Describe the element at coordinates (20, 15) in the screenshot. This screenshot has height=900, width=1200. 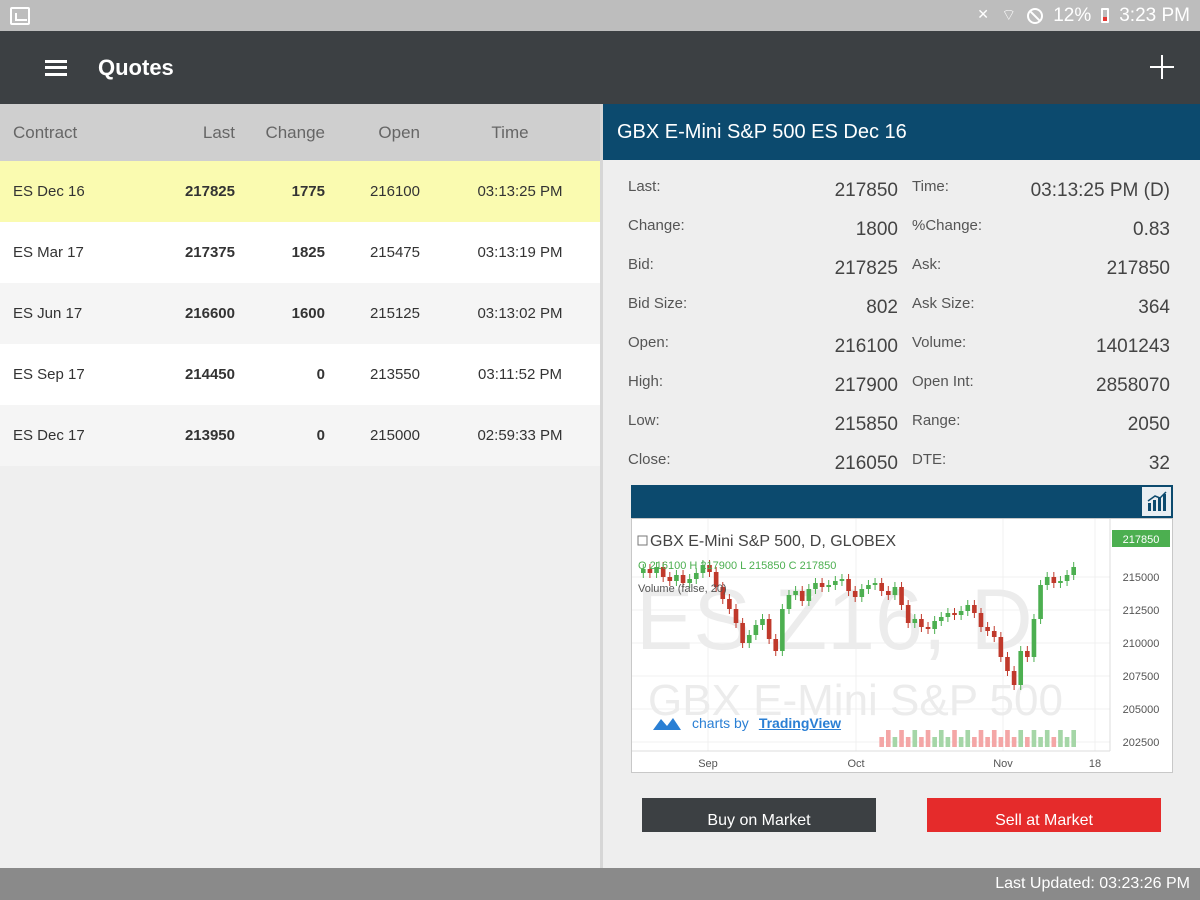
I see `screenshot-icon` at that location.